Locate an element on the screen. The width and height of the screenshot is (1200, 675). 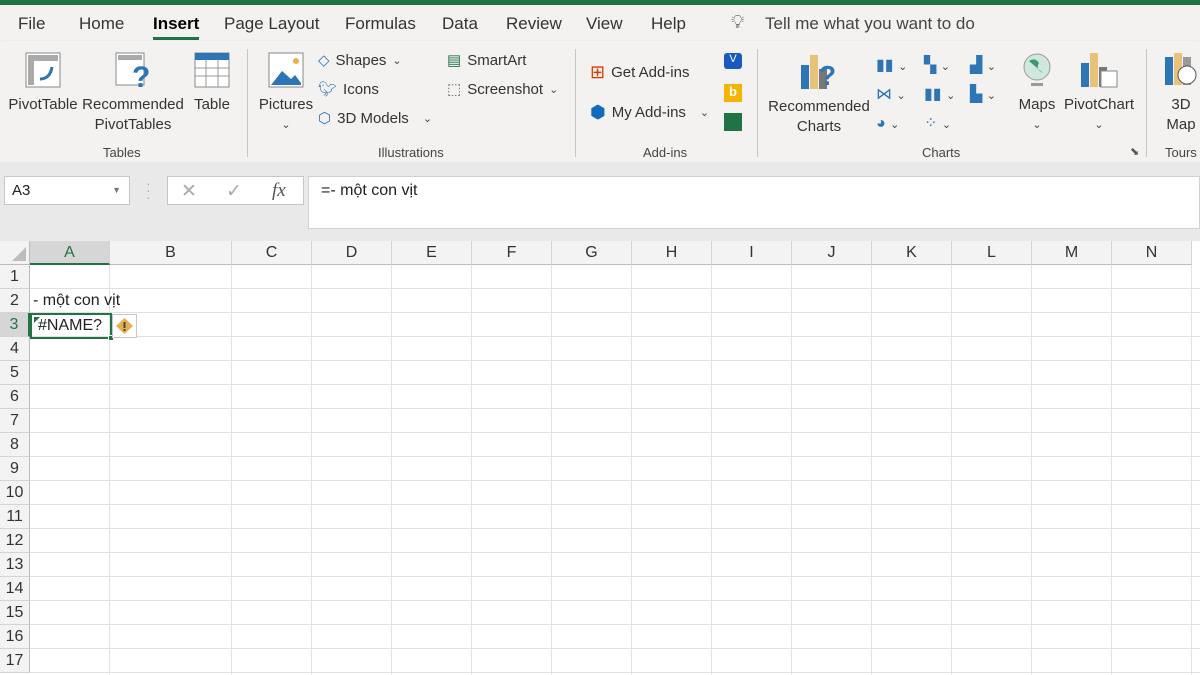
row-header-12: 12 is located at coordinates (15, 541).